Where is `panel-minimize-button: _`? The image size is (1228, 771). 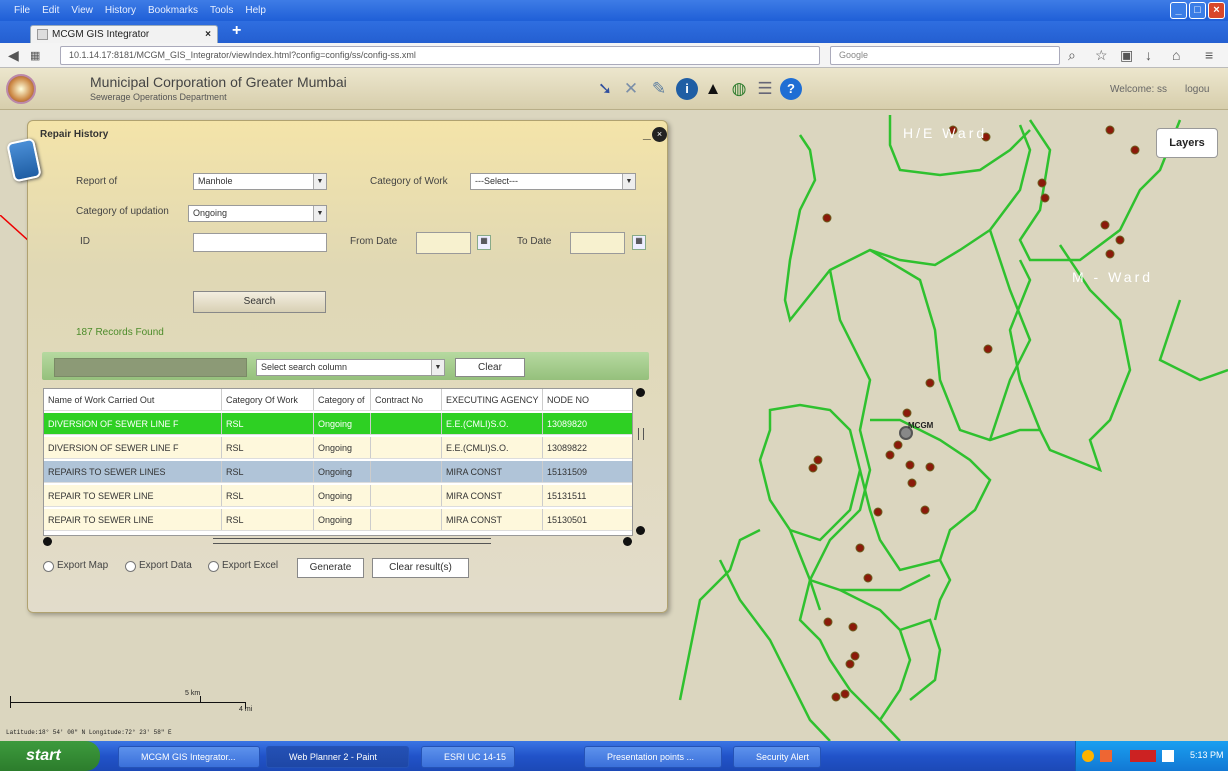 panel-minimize-button: _ is located at coordinates (647, 133).